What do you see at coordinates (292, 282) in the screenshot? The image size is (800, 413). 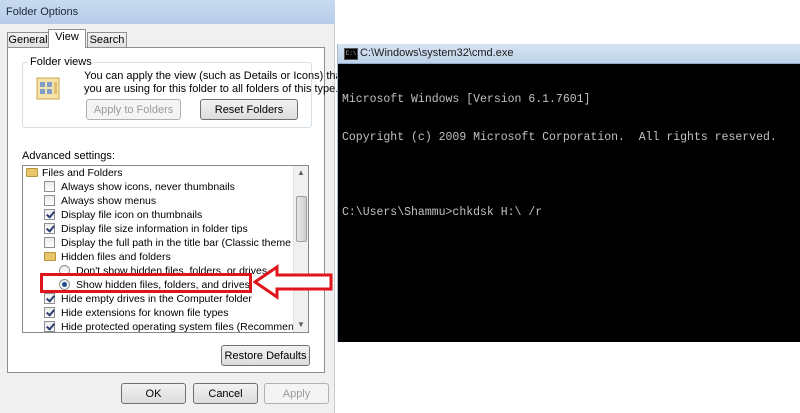 I see `annotation-arrow-icon` at bounding box center [292, 282].